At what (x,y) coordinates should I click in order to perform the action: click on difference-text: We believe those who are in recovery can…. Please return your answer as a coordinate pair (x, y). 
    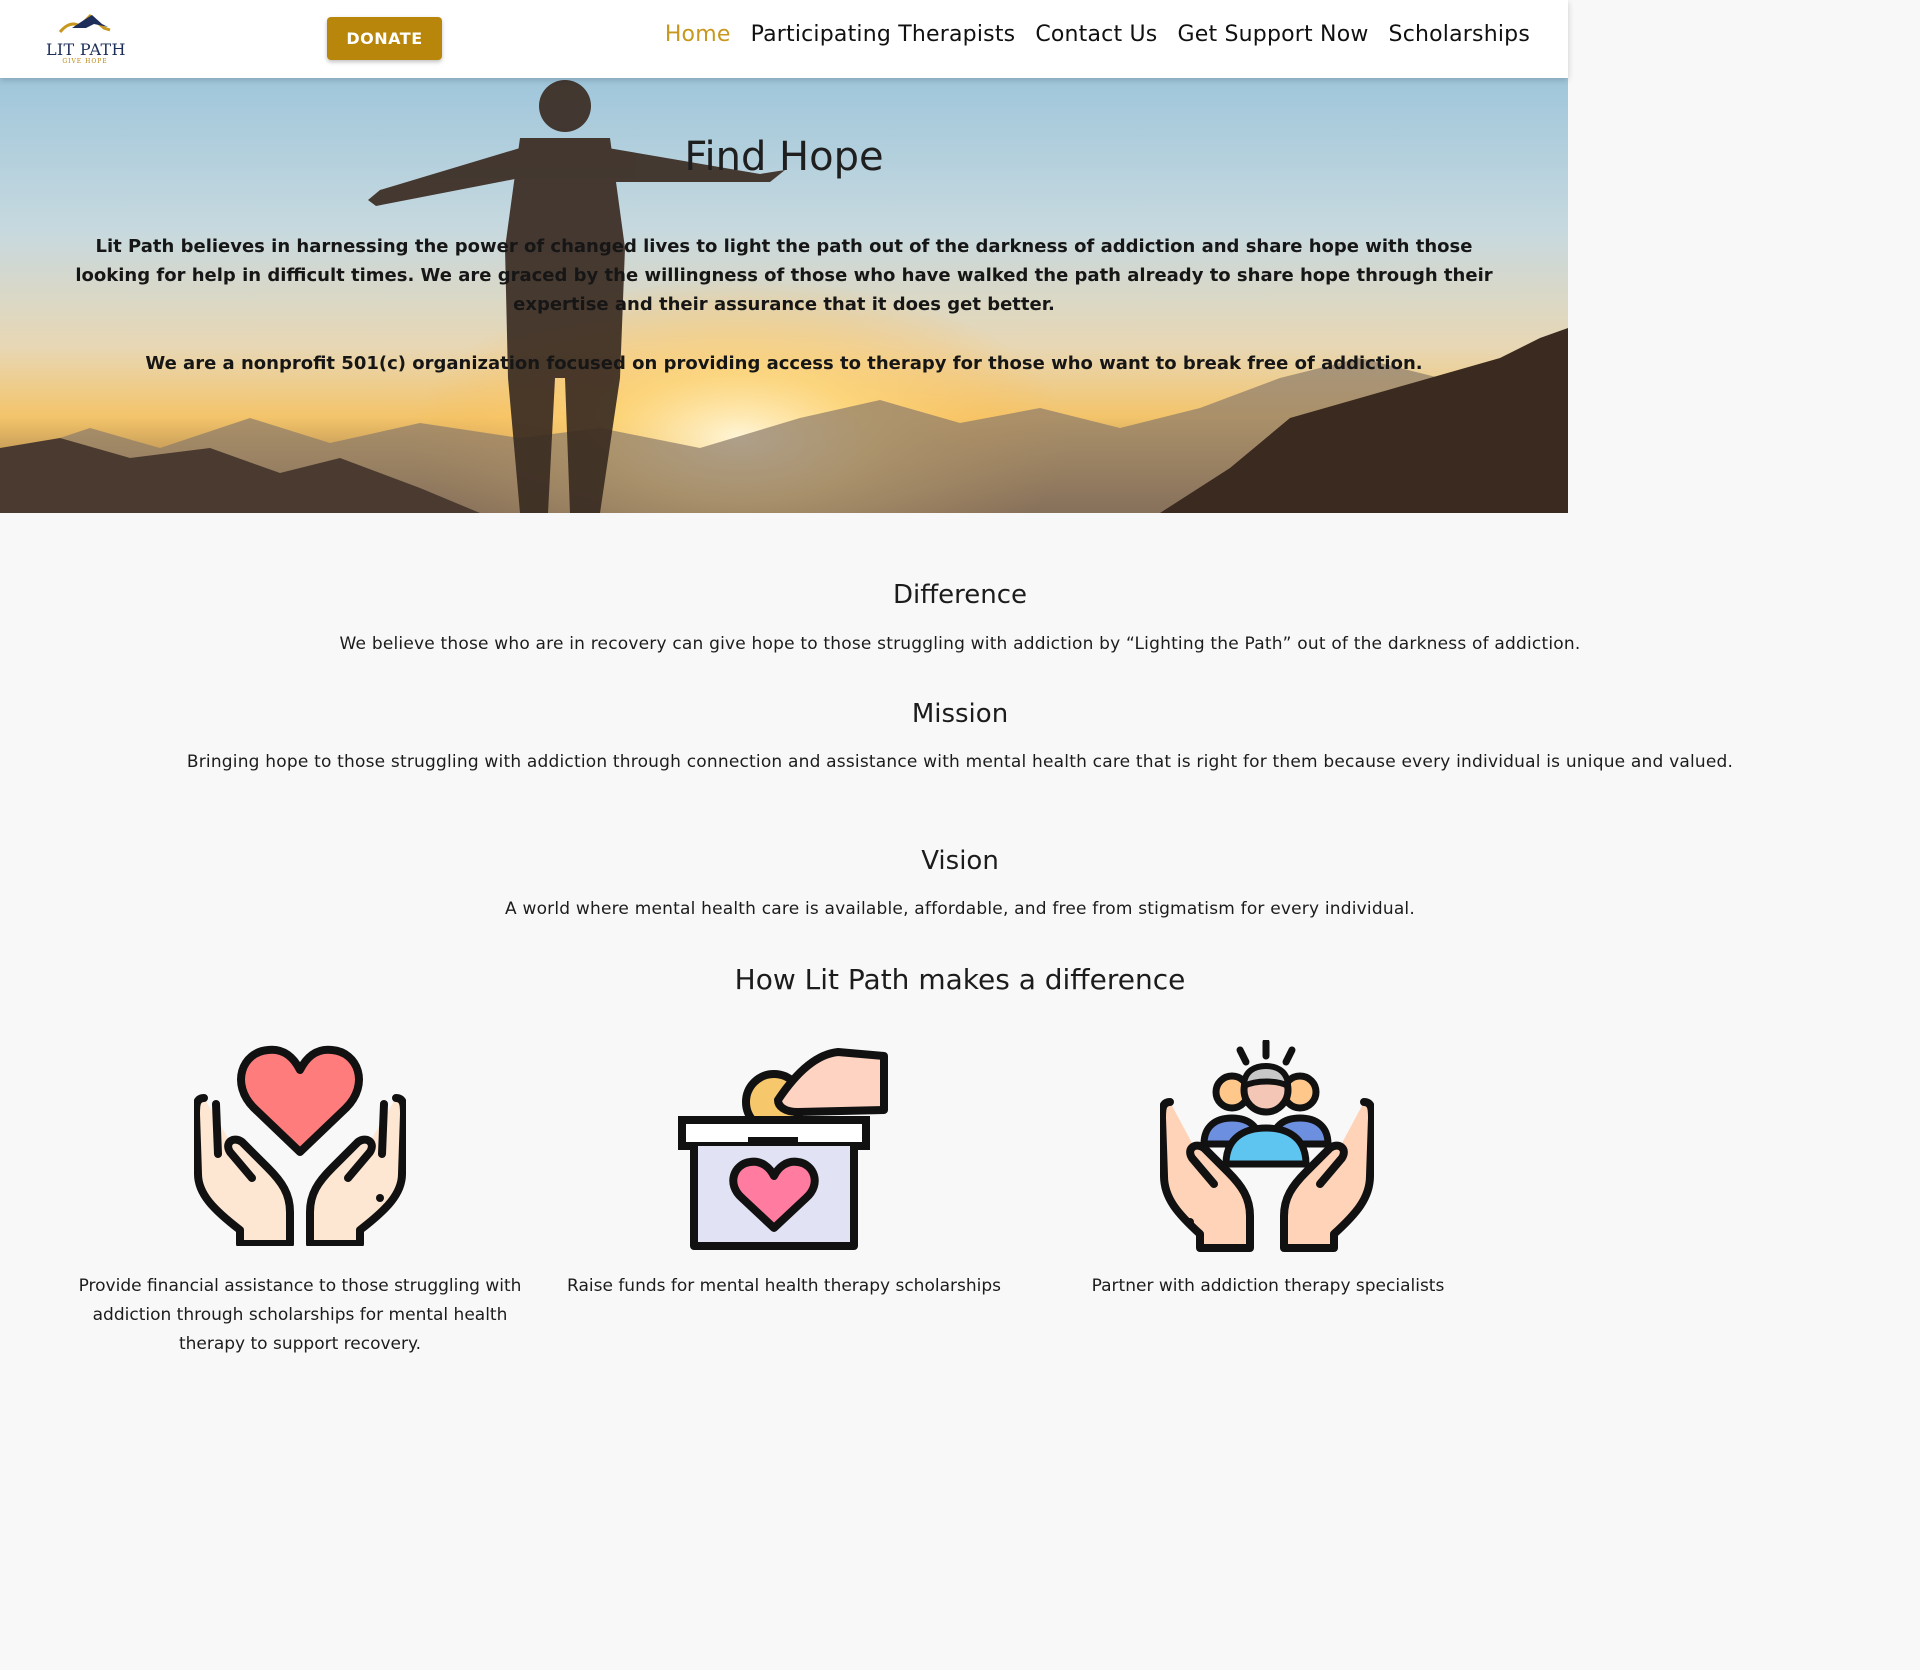
    Looking at the image, I should click on (960, 644).